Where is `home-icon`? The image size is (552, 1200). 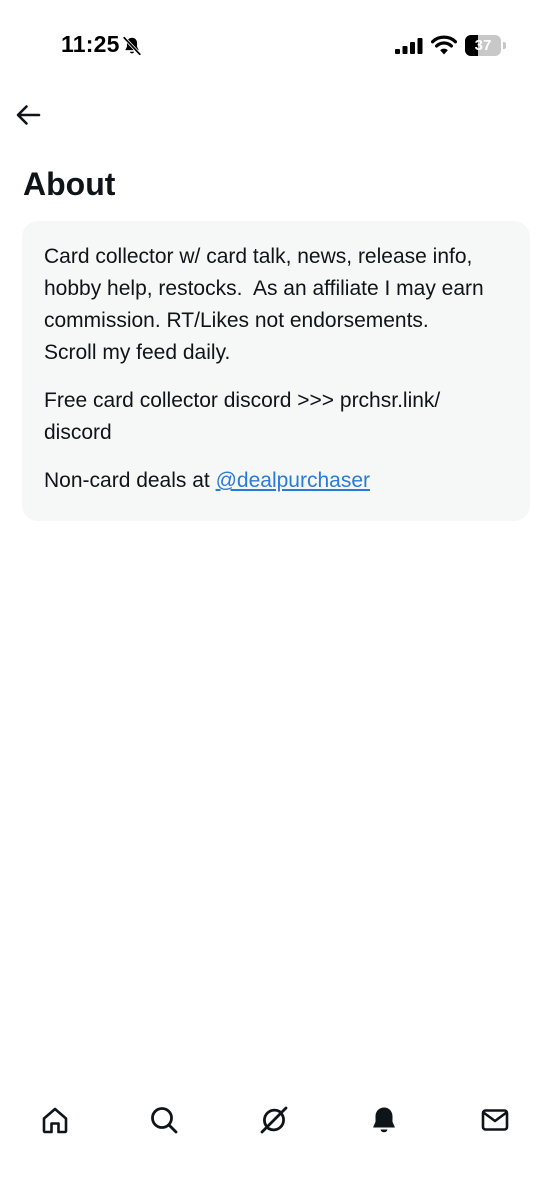
home-icon is located at coordinates (55, 1120).